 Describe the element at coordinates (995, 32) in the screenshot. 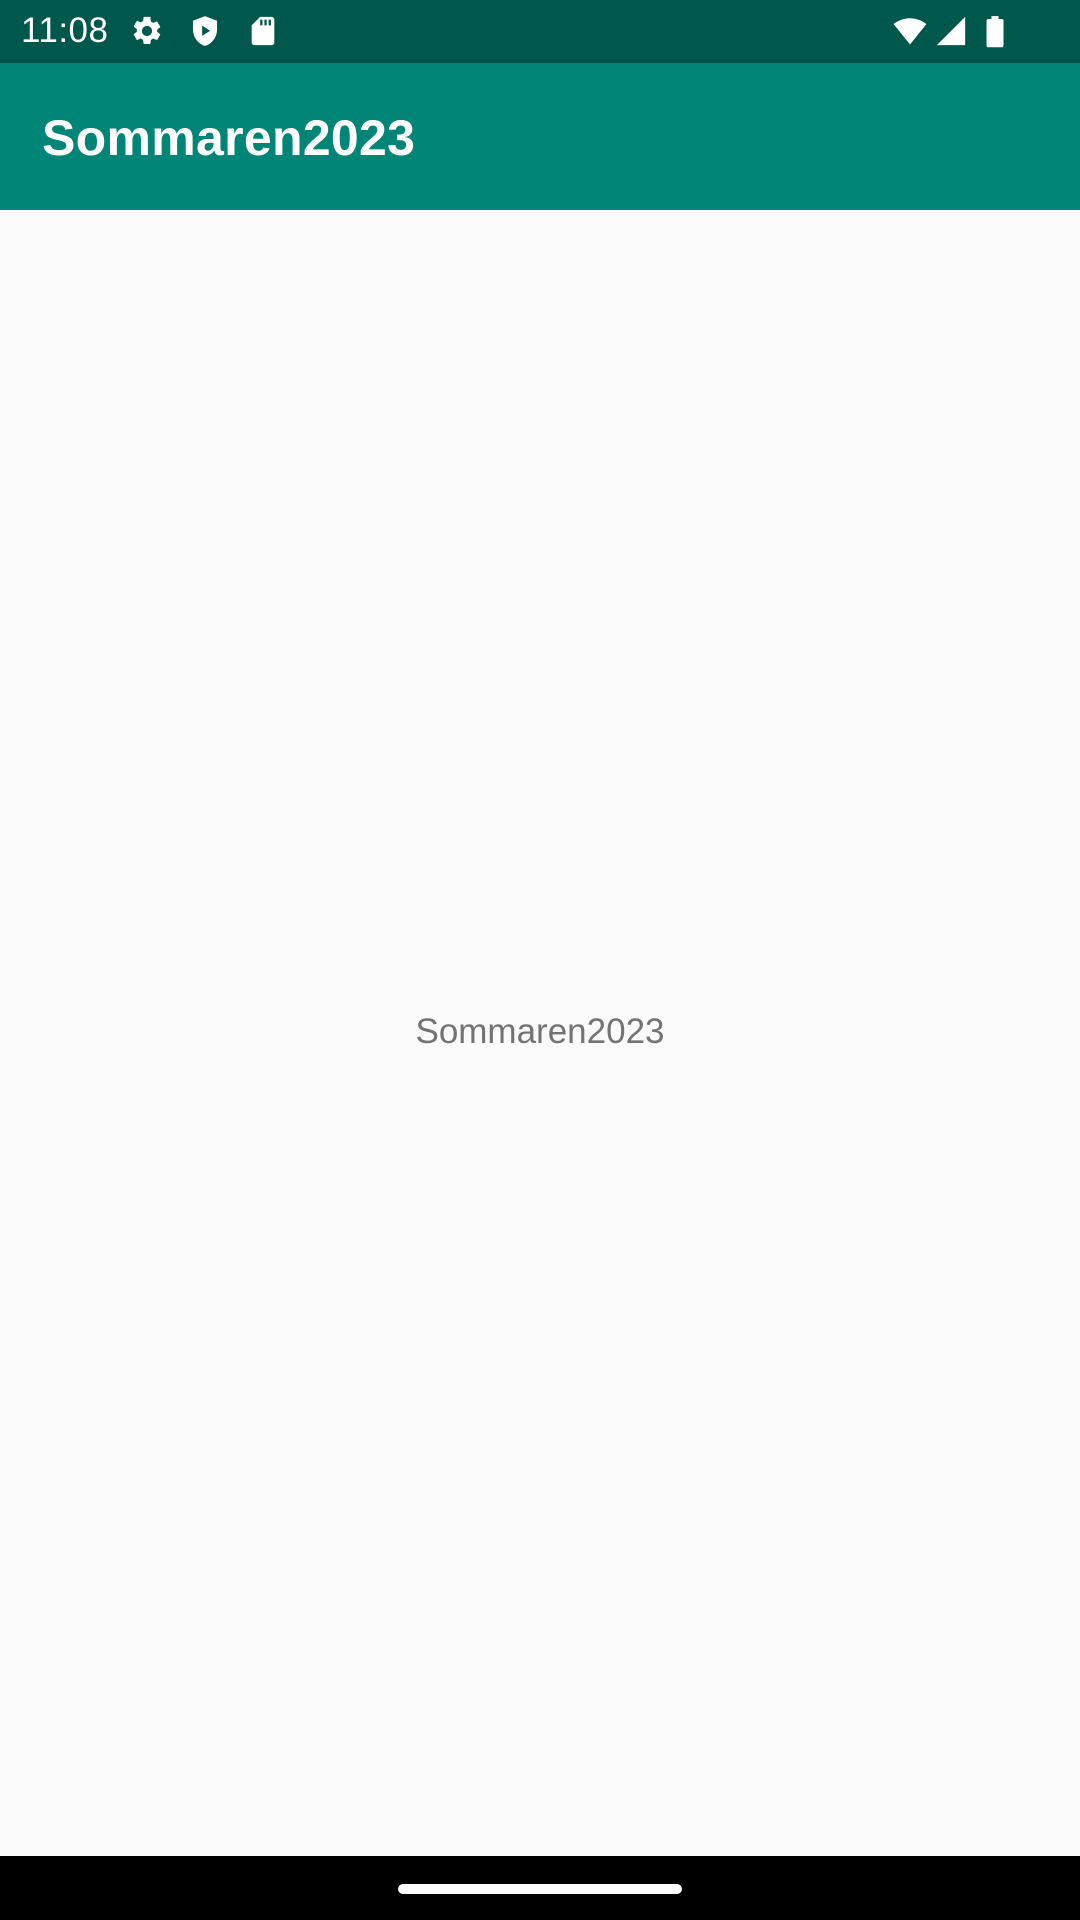

I see `battery-icon` at that location.